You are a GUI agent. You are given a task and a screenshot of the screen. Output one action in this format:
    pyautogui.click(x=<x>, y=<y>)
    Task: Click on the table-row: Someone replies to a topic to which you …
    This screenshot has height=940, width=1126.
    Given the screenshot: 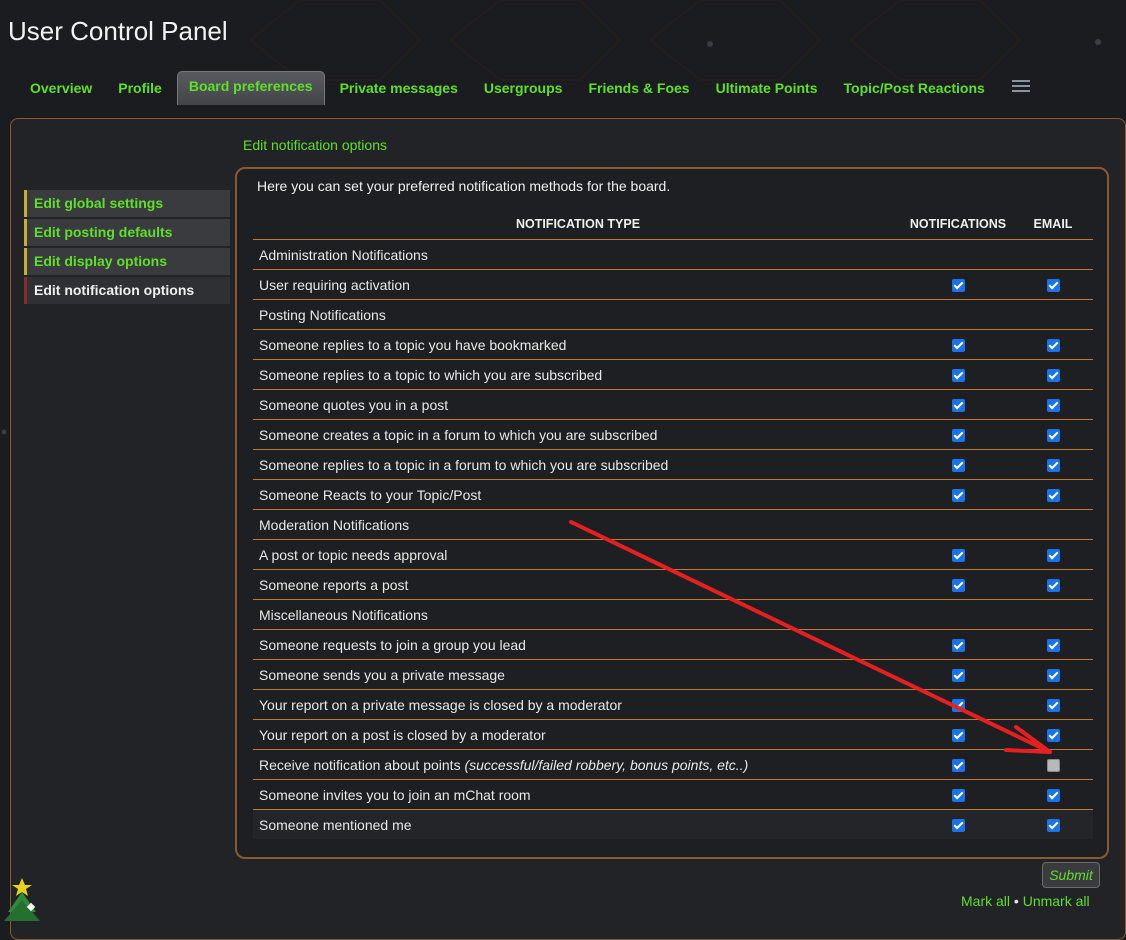 What is the action you would take?
    pyautogui.click(x=673, y=374)
    